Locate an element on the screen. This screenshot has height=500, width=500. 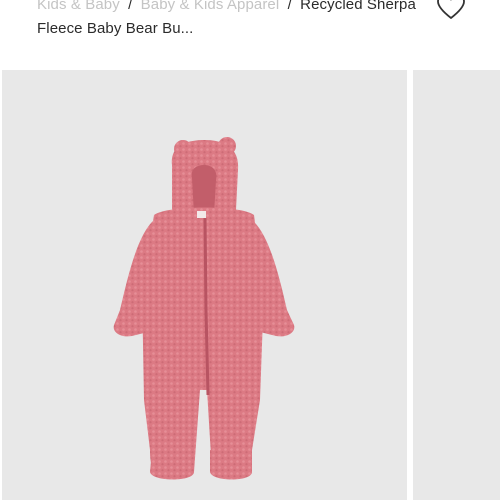
product-image-next is located at coordinates (456, 285).